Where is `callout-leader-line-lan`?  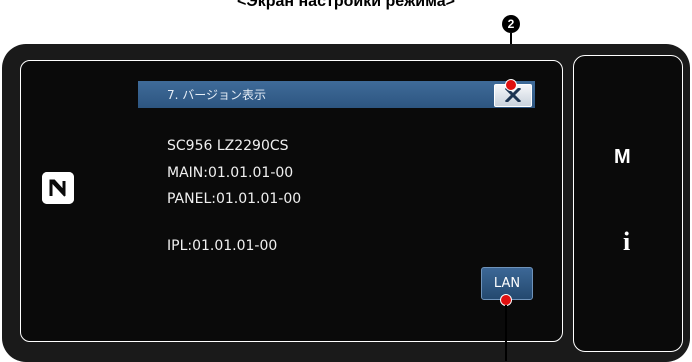
callout-leader-line-lan is located at coordinates (506, 333).